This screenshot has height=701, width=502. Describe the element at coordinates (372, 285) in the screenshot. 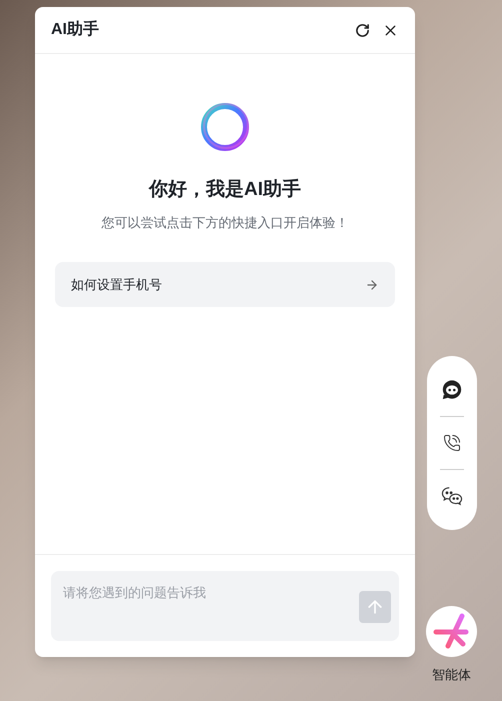

I see `arrow-right-icon` at that location.